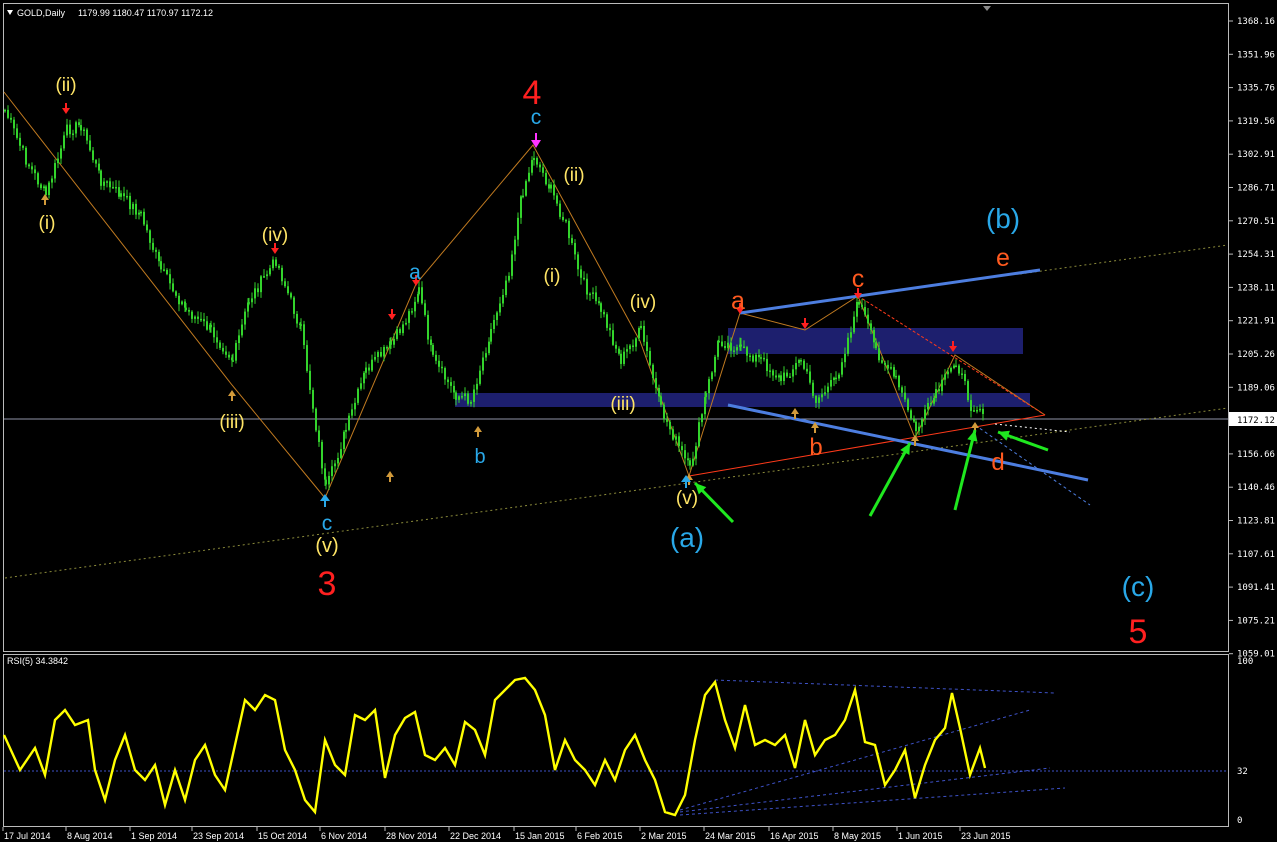 Image resolution: width=1277 pixels, height=842 pixels. Describe the element at coordinates (622, 404) in the screenshot. I see `wave-label-w-iii-2: (iii)` at that location.